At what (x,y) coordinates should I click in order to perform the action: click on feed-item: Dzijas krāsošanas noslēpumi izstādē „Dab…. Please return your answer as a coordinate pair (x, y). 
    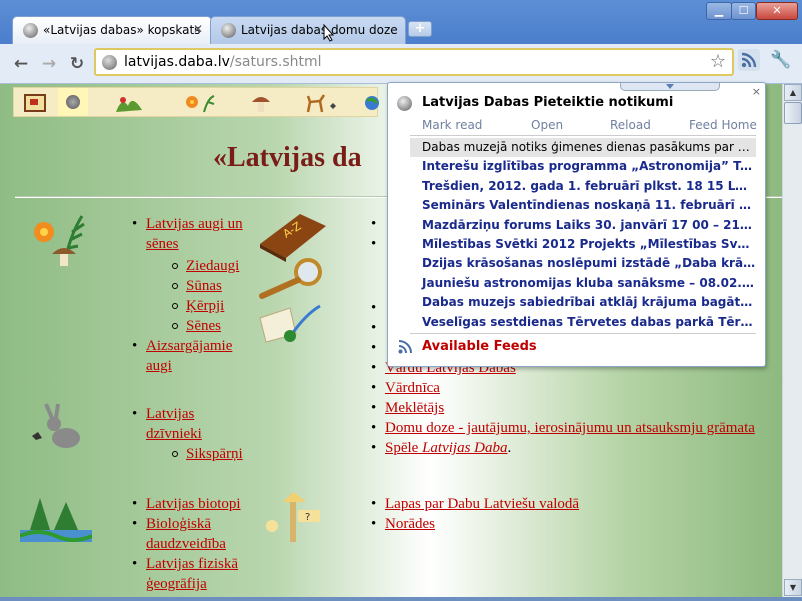
    Looking at the image, I should click on (583, 263).